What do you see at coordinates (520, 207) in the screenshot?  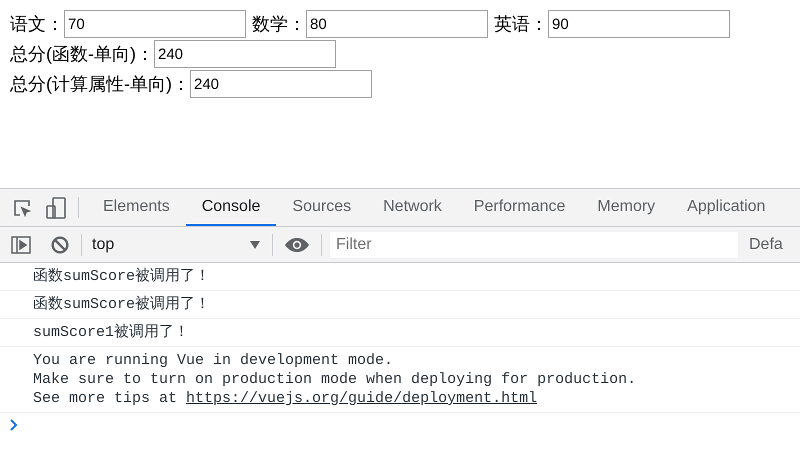 I see `devtools-tab: Performance` at bounding box center [520, 207].